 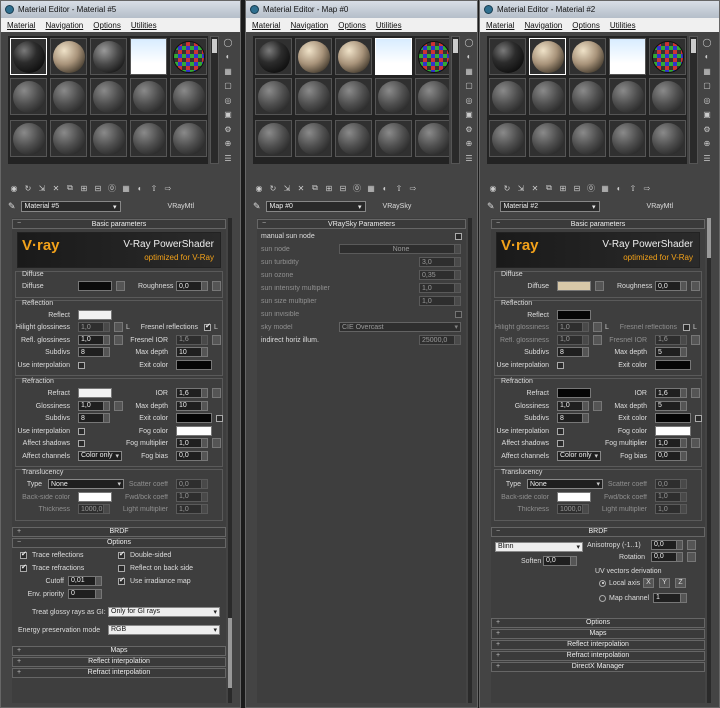 What do you see at coordinates (194, 430) in the screenshot?
I see `fog-color-swatch` at bounding box center [194, 430].